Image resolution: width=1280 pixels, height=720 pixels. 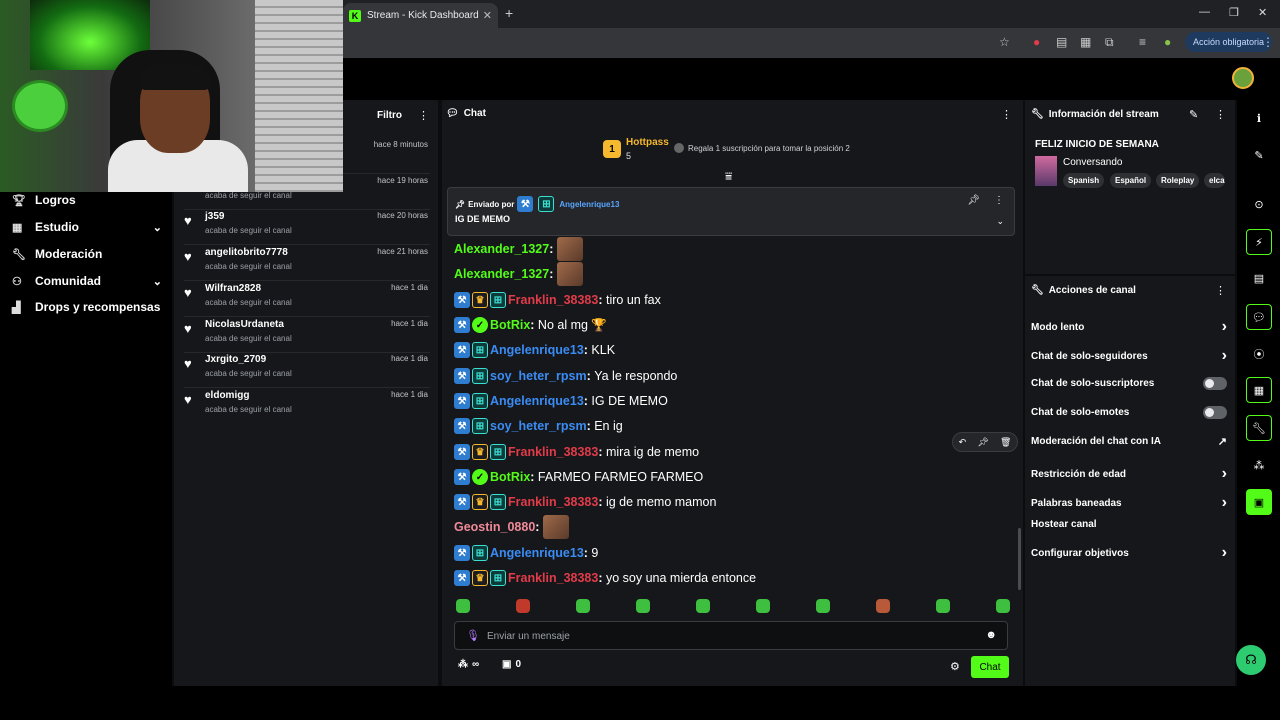 I want to click on store-button: ▣ 0, so click(x=511, y=664).